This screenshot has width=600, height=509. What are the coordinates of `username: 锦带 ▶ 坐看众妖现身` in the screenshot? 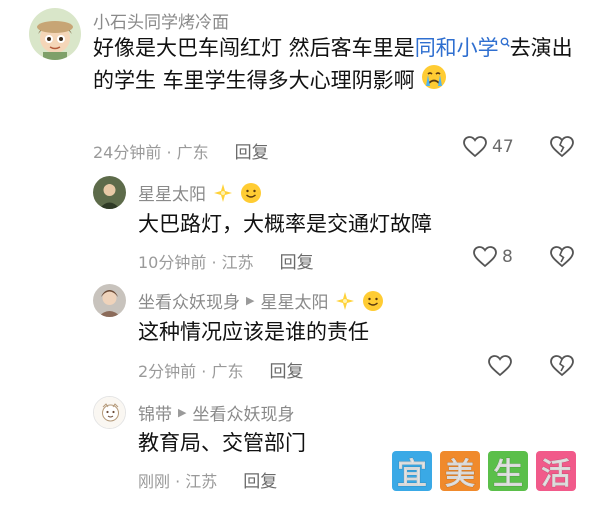 It's located at (216, 412).